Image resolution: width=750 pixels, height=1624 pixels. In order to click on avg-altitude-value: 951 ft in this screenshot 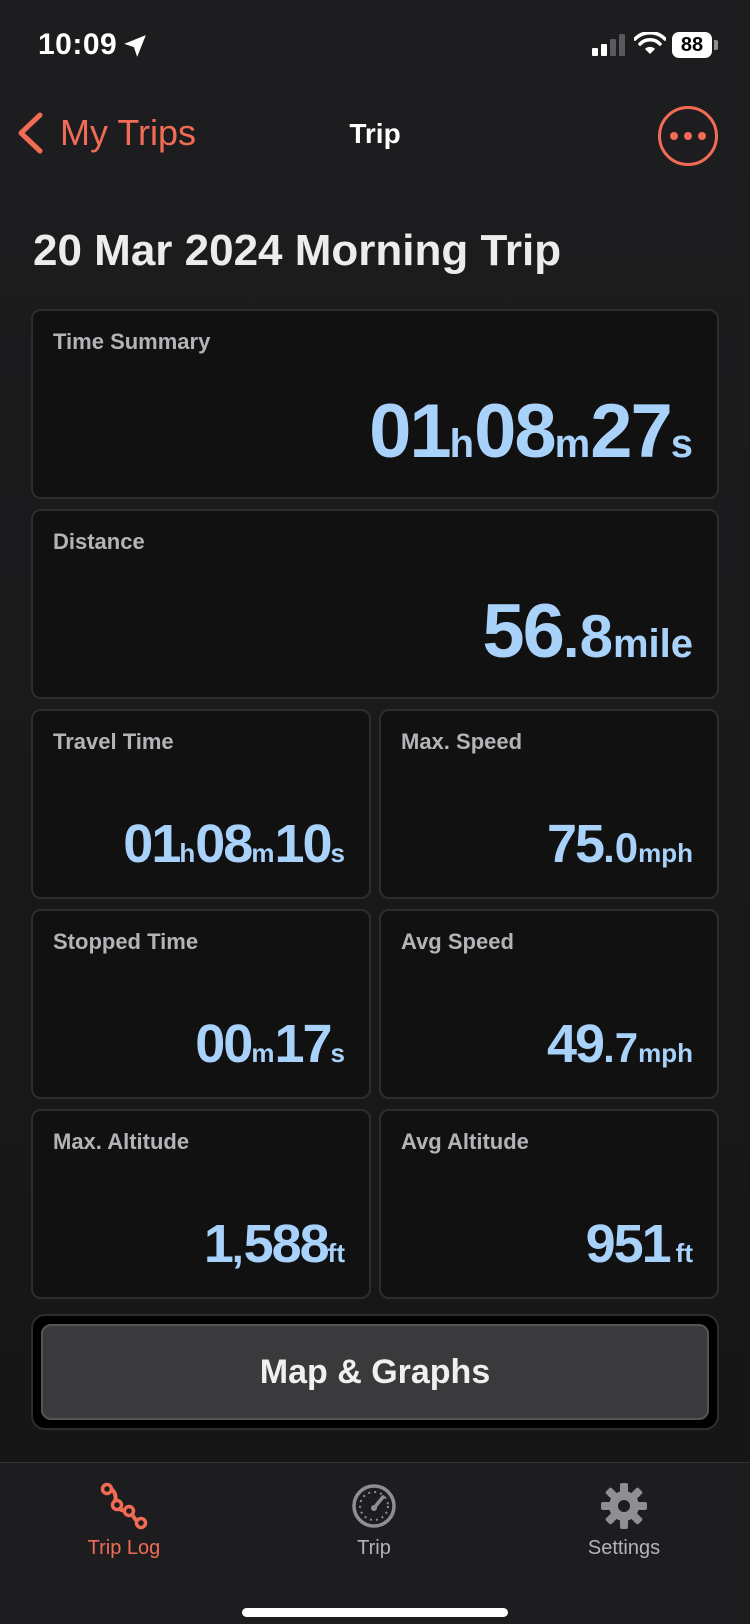, I will do `click(639, 1244)`.